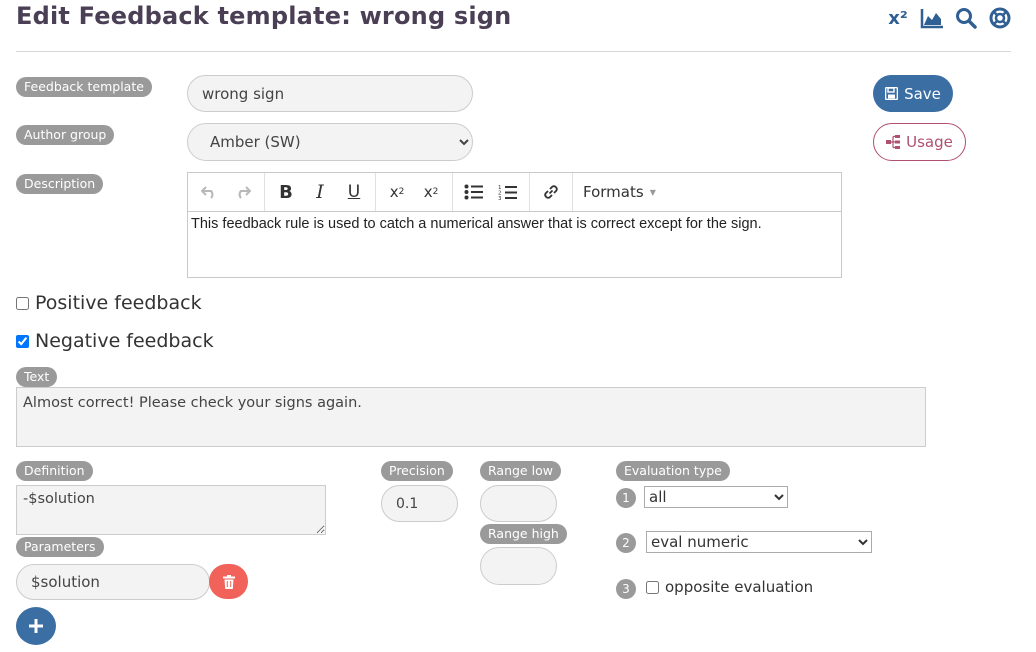 The height and width of the screenshot is (652, 1036). I want to click on trash-icon, so click(228, 581).